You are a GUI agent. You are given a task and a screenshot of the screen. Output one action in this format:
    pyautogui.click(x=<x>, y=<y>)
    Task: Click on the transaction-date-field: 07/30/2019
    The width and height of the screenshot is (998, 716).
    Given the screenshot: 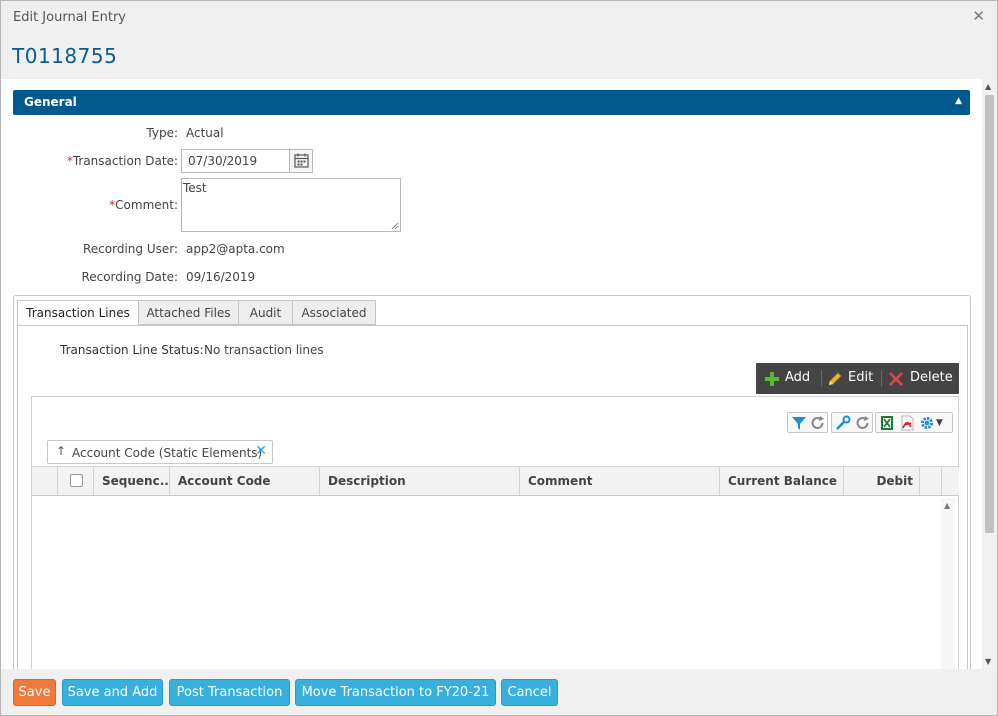 What is the action you would take?
    pyautogui.click(x=247, y=161)
    